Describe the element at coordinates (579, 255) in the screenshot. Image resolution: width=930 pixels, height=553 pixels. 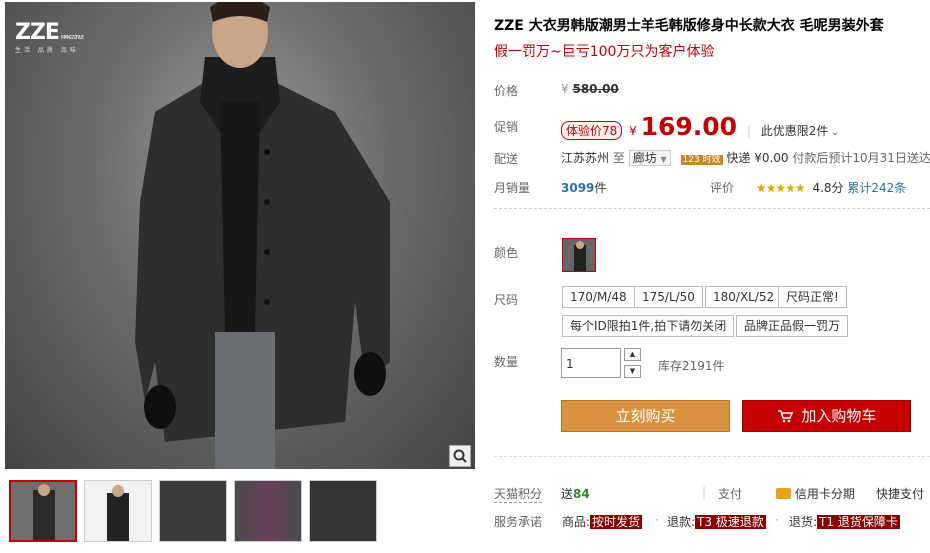
I see `color-swatch-black` at that location.